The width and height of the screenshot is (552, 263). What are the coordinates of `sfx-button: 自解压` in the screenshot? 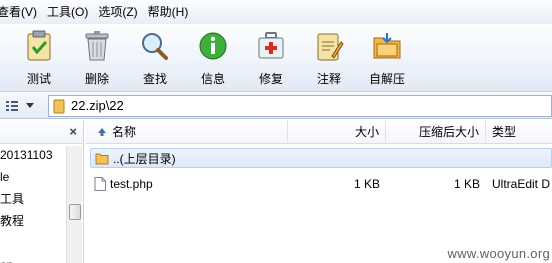 It's located at (387, 58).